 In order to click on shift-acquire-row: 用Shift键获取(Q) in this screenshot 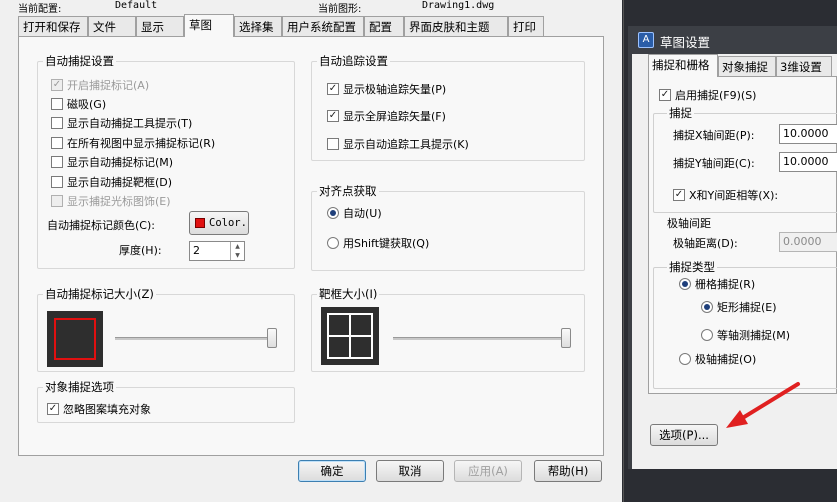, I will do `click(378, 243)`.